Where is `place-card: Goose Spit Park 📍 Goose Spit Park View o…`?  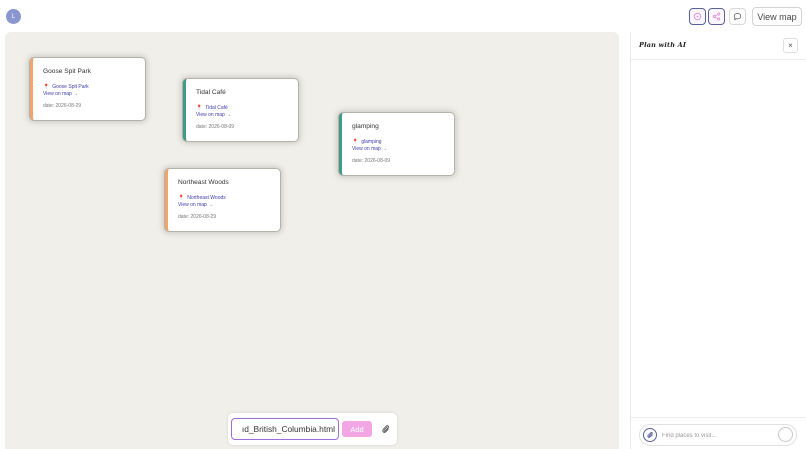 place-card: Goose Spit Park 📍 Goose Spit Park View o… is located at coordinates (87, 89).